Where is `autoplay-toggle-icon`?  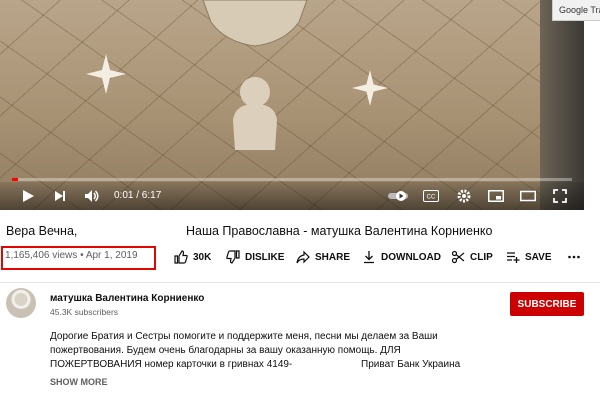
autoplay-toggle-icon is located at coordinates (398, 196).